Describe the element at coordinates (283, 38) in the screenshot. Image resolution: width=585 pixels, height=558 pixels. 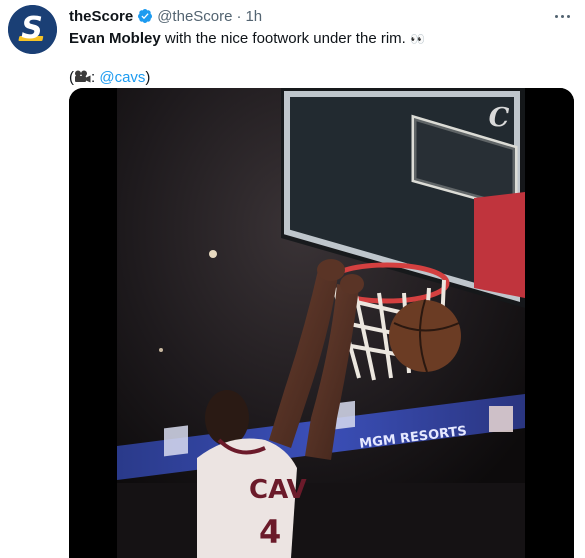
I see `tweet-text-body: with the nice footwork under the rim.` at that location.